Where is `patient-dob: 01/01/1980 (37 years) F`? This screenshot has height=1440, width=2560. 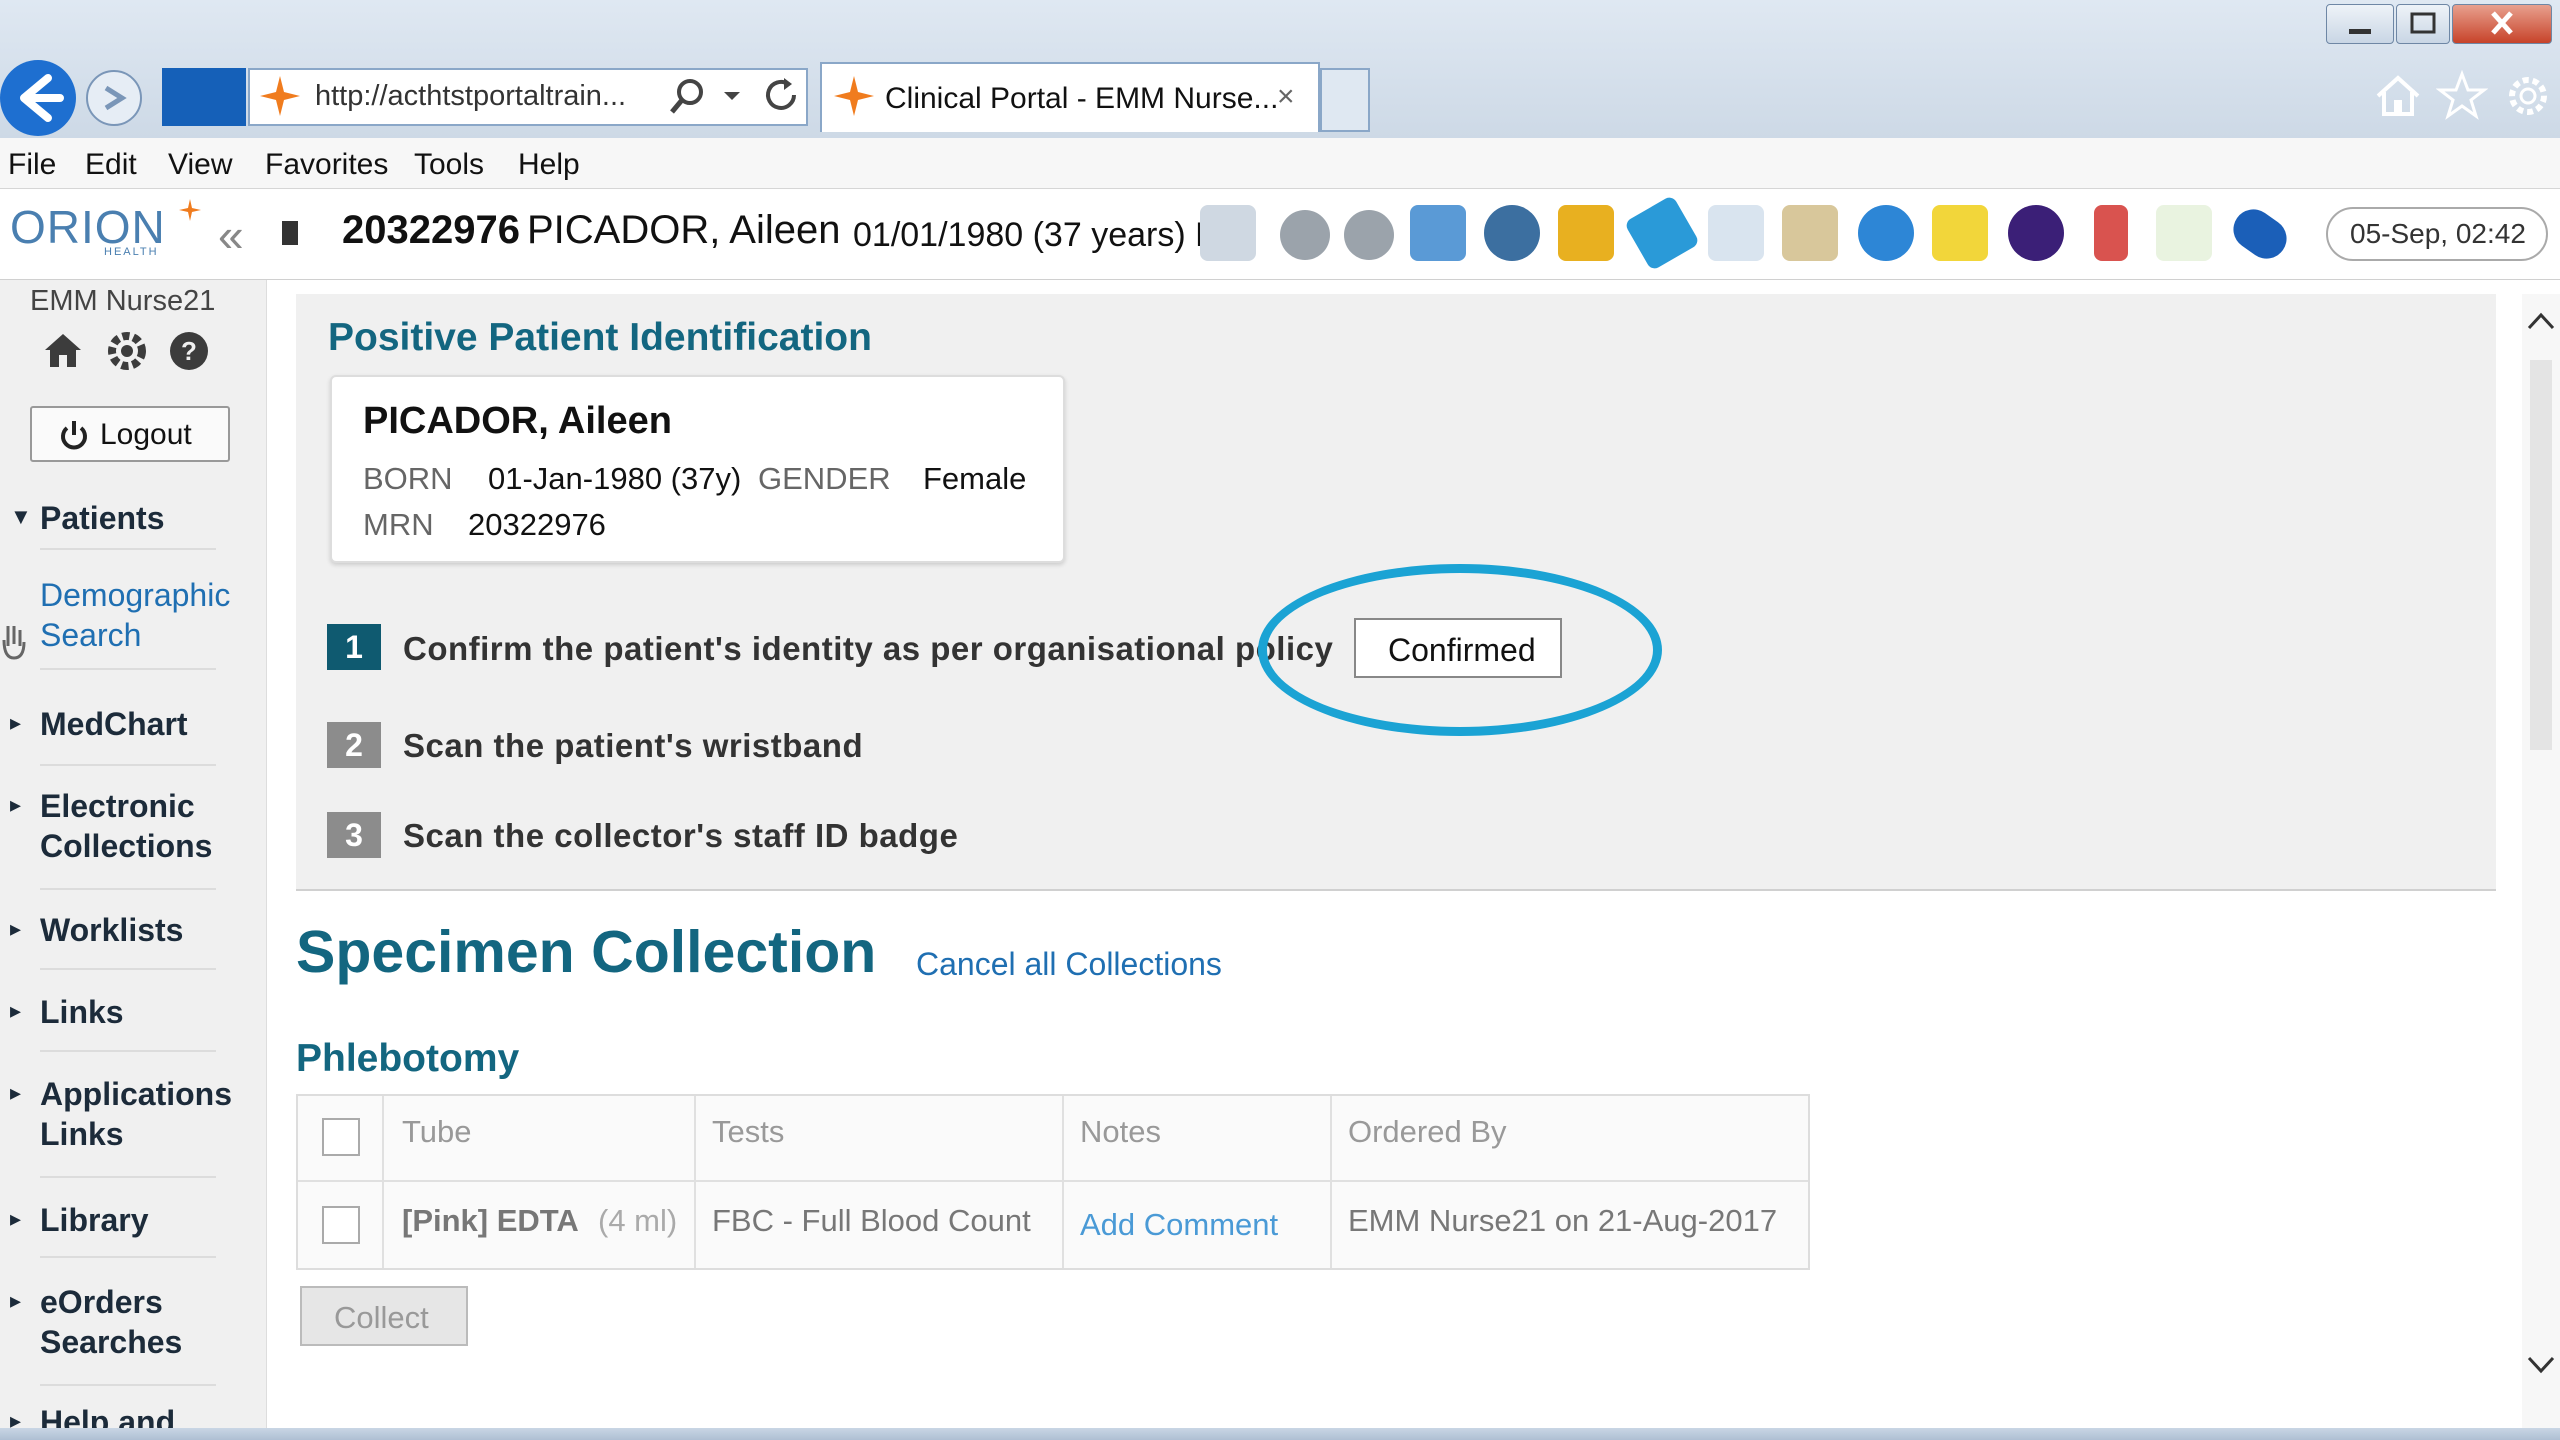
patient-dob: 01/01/1980 (37 years) F is located at coordinates (1034, 235).